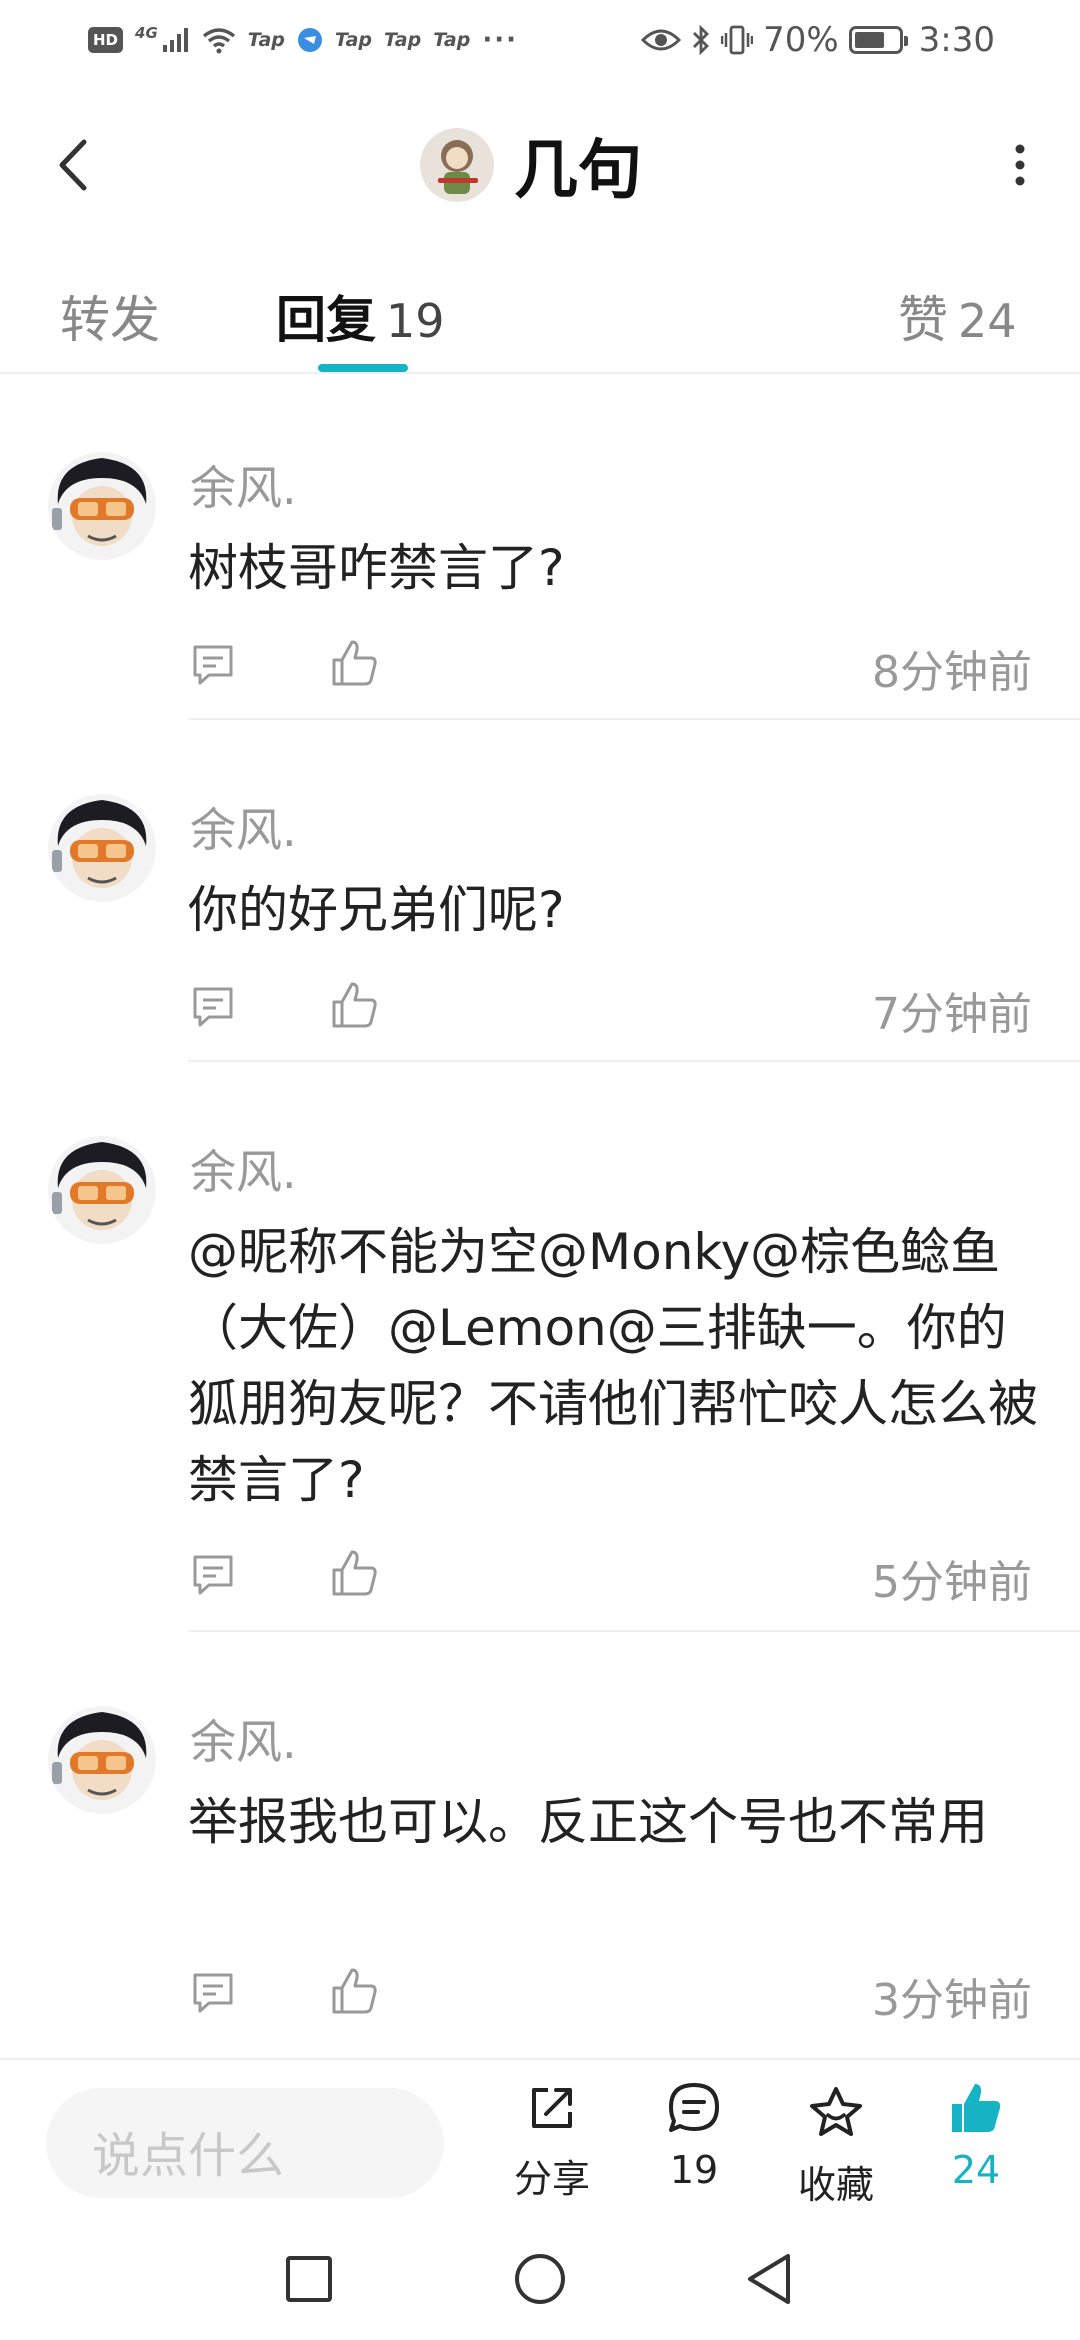 The height and width of the screenshot is (2340, 1080). What do you see at coordinates (694, 2170) in the screenshot?
I see `comment-count: 19` at bounding box center [694, 2170].